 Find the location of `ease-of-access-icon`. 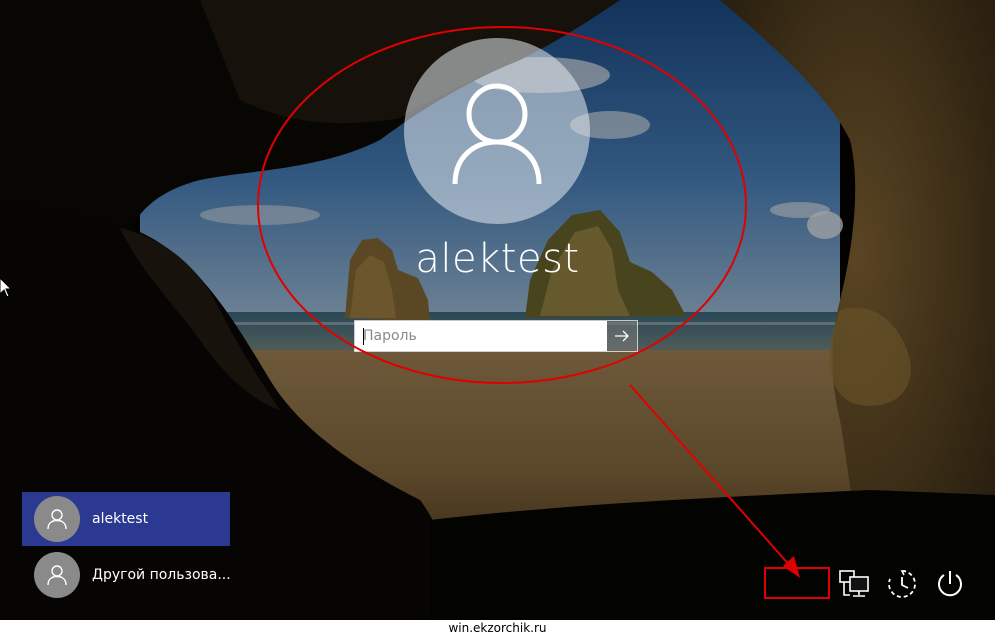

ease-of-access-icon is located at coordinates (902, 584).